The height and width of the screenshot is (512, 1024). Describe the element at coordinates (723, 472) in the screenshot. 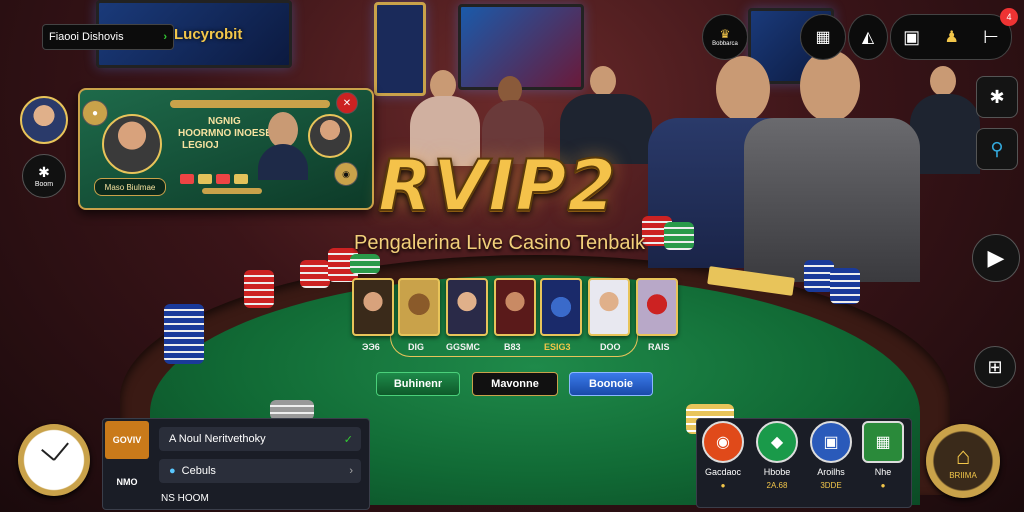

I see `action-1-label: Gacdaoc` at that location.